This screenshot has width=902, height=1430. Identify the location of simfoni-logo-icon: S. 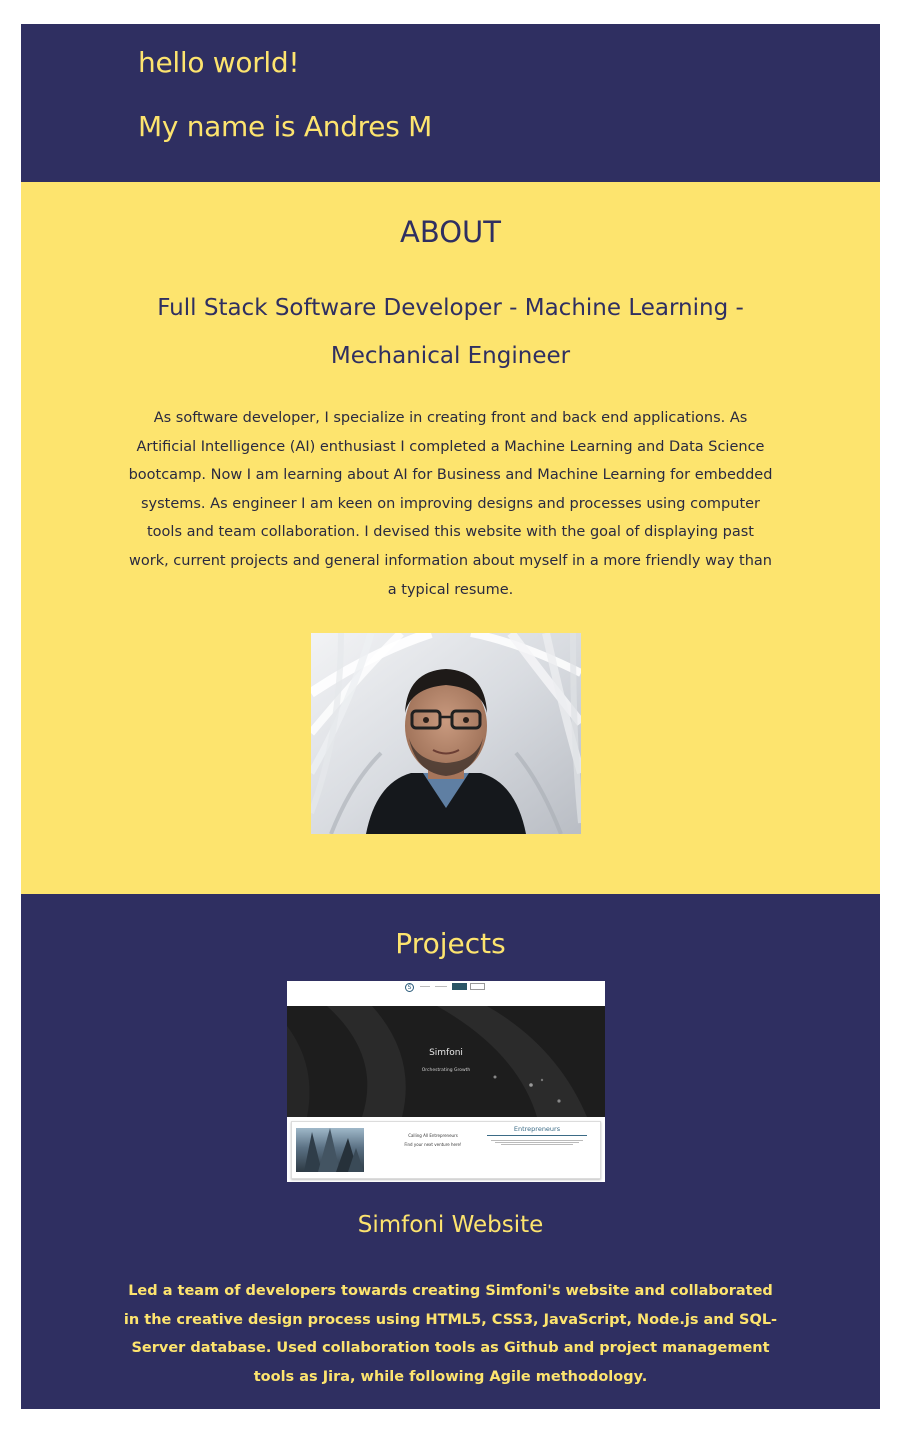
(409, 987).